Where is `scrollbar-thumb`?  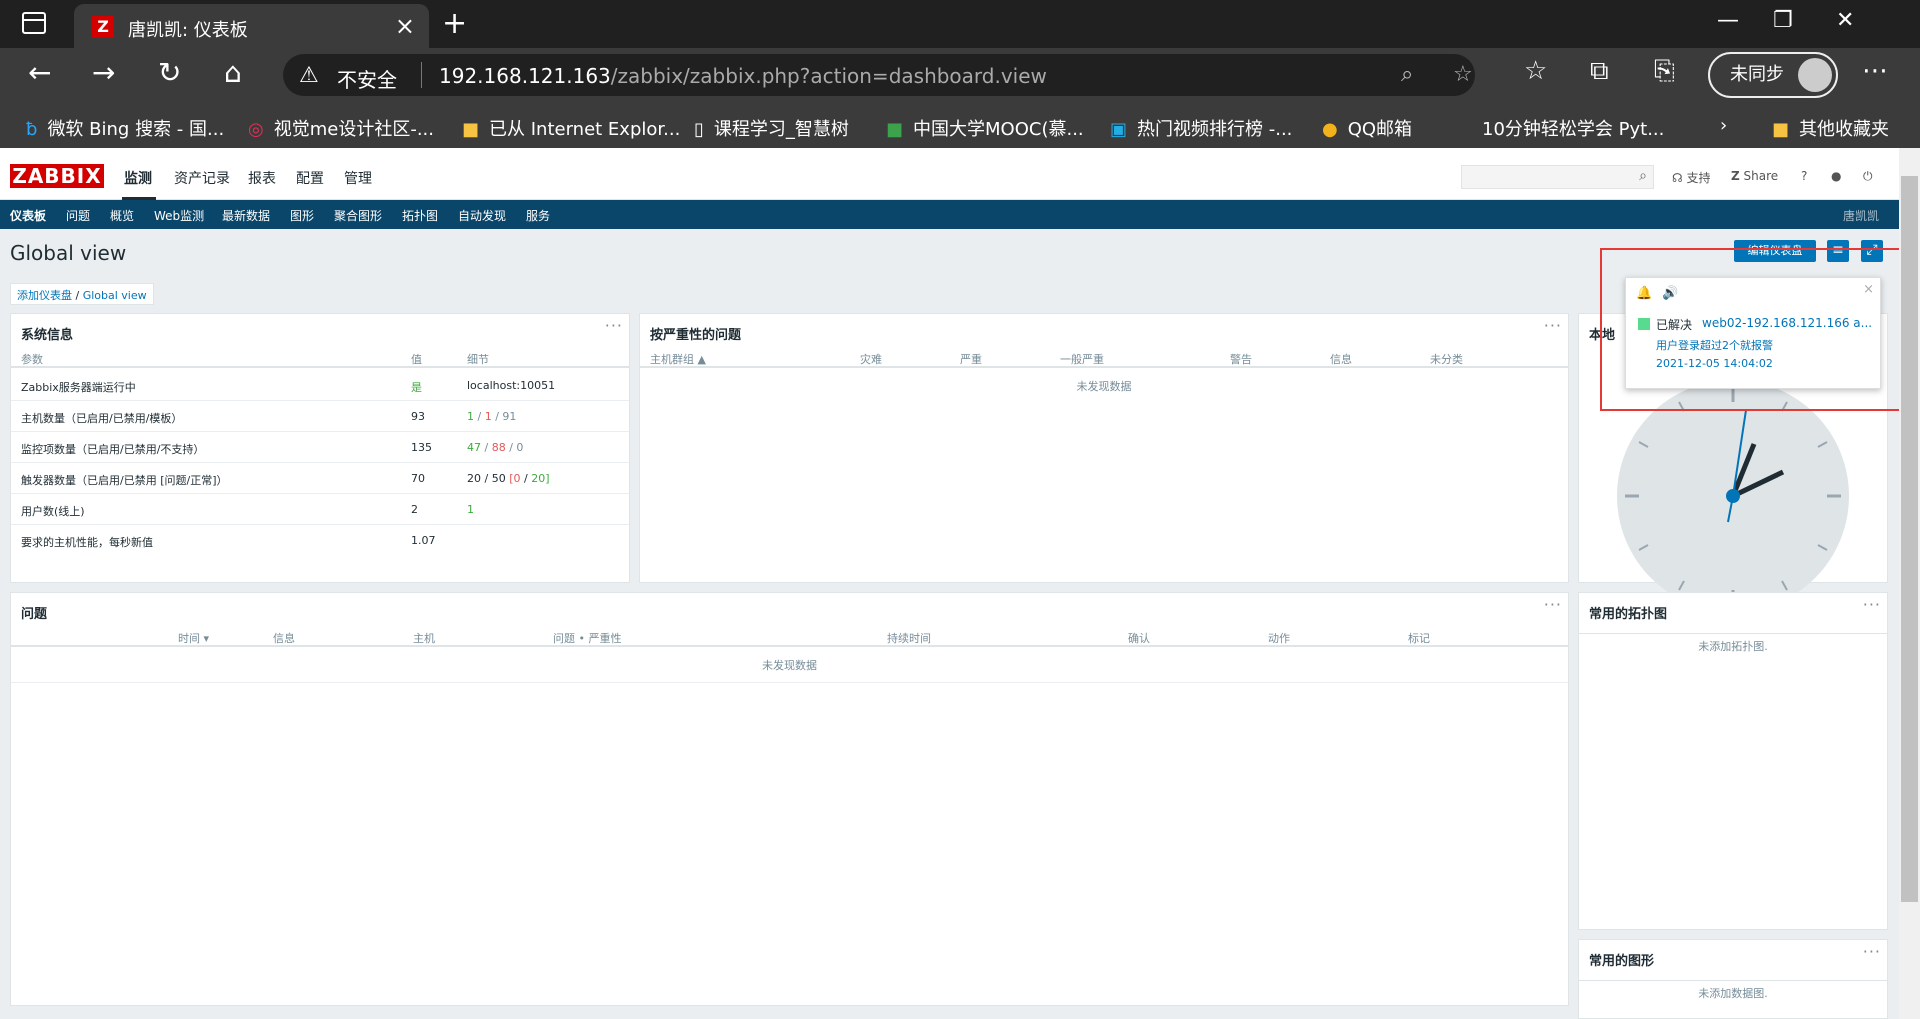
scrollbar-thumb is located at coordinates (1909, 539).